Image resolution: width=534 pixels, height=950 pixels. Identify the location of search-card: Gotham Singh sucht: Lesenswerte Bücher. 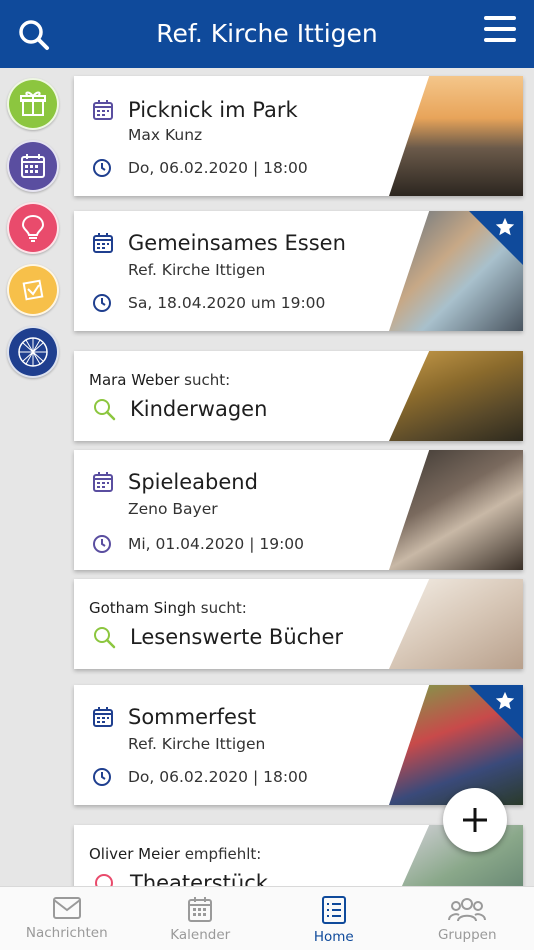
(298, 624).